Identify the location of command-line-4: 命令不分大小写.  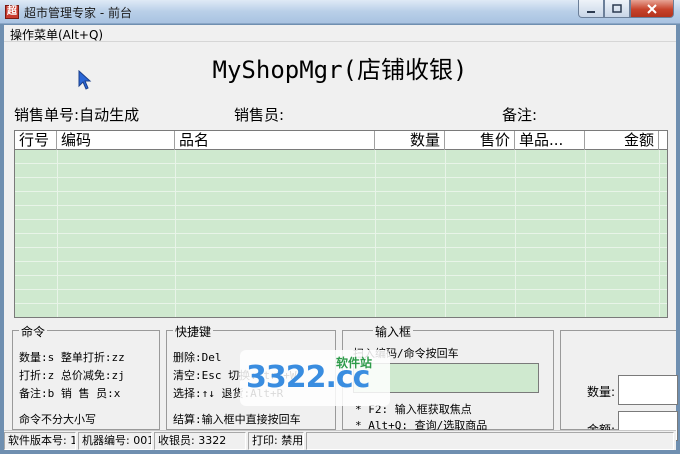
(57, 419).